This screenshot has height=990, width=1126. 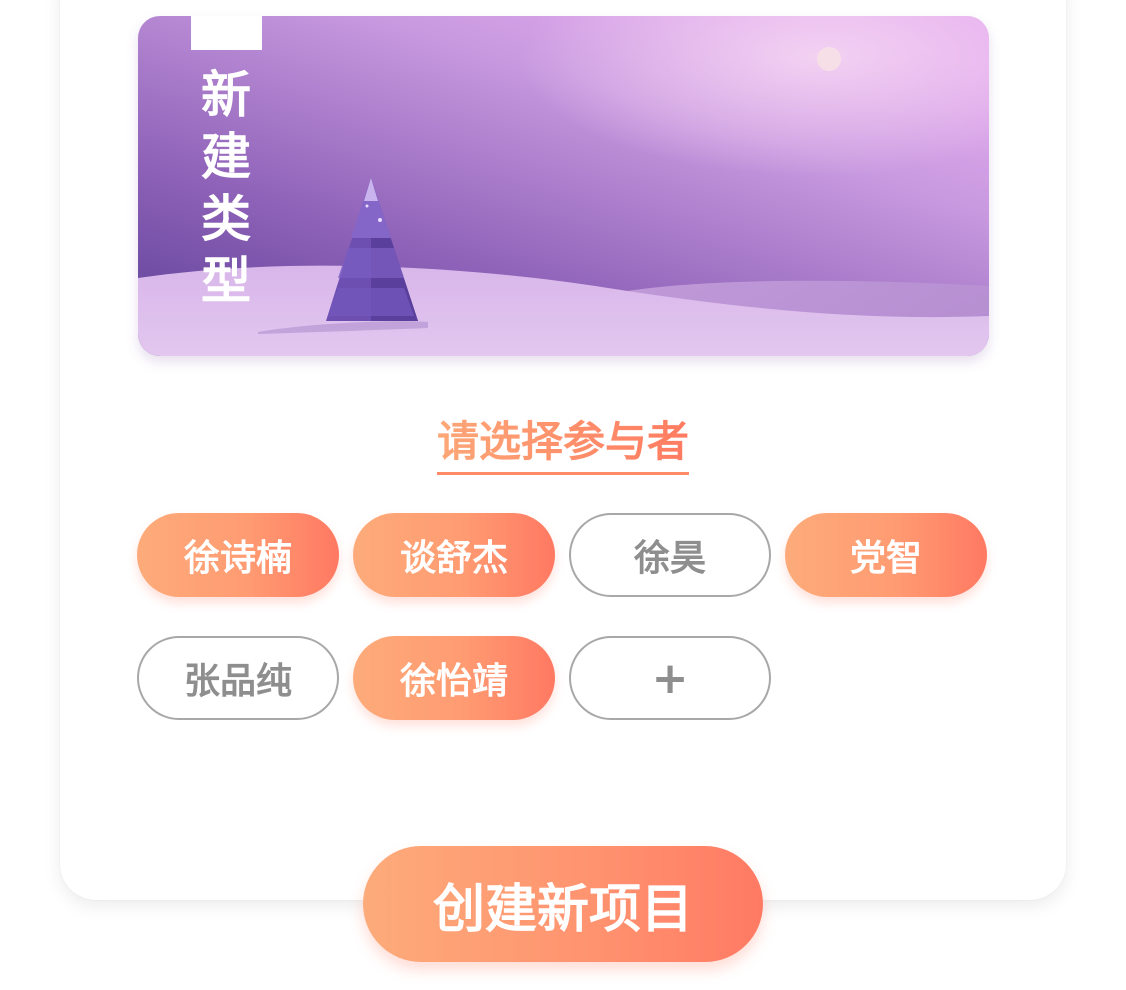 I want to click on create-project-button: 创建新项目, so click(x=563, y=904).